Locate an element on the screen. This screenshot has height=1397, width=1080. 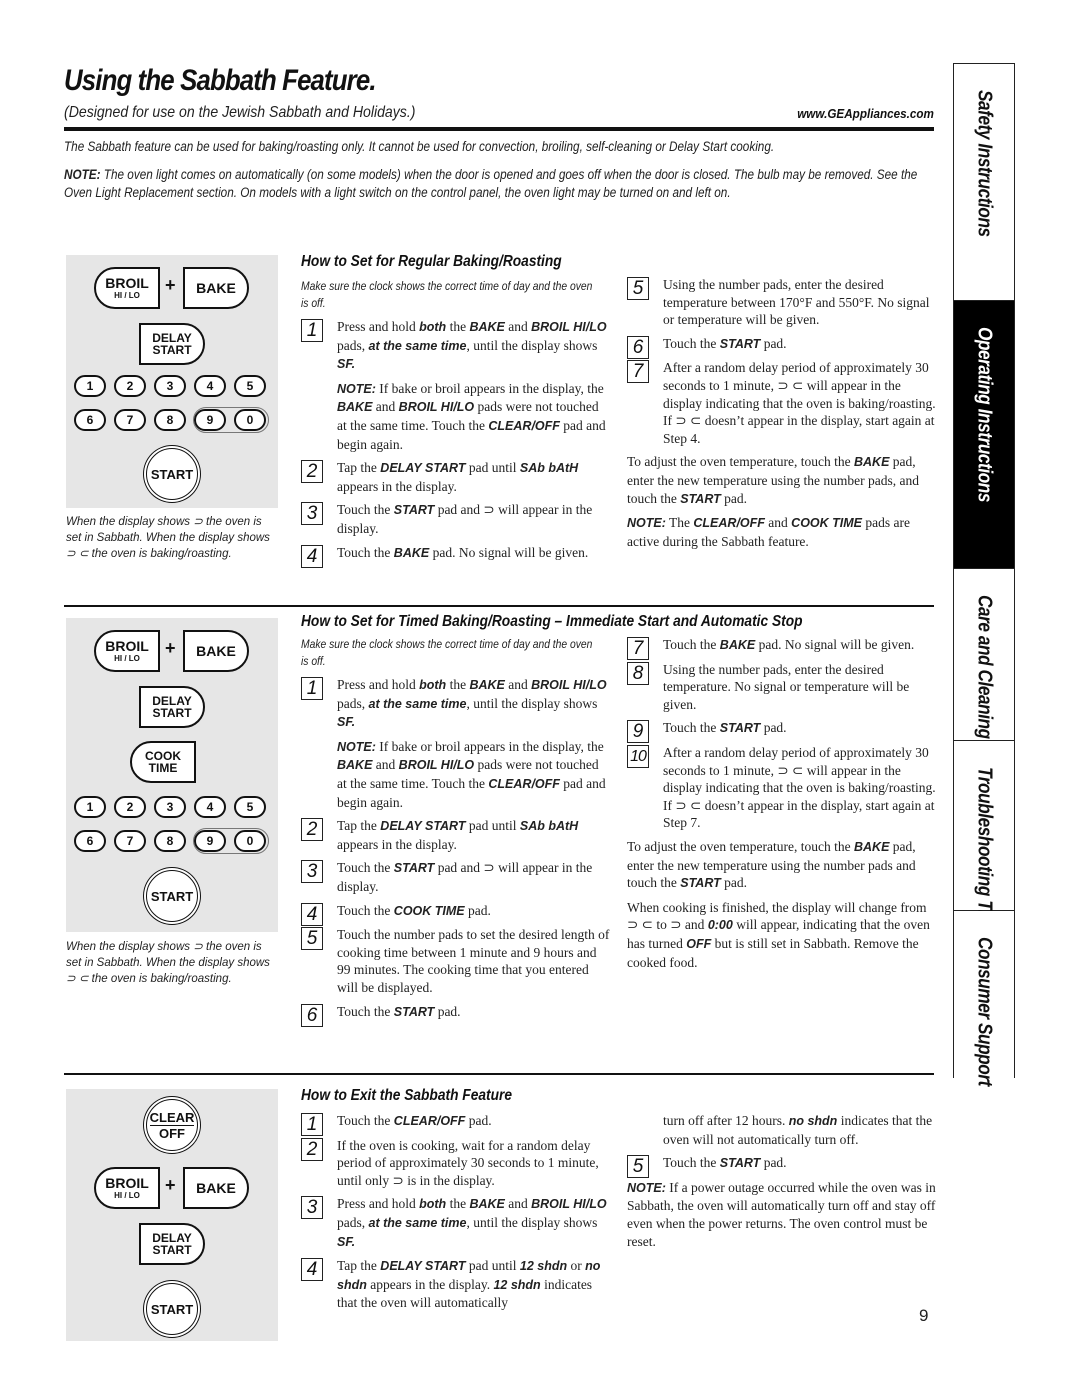
step-text: Touch the COOK TIME pad. is located at coordinates (414, 910).